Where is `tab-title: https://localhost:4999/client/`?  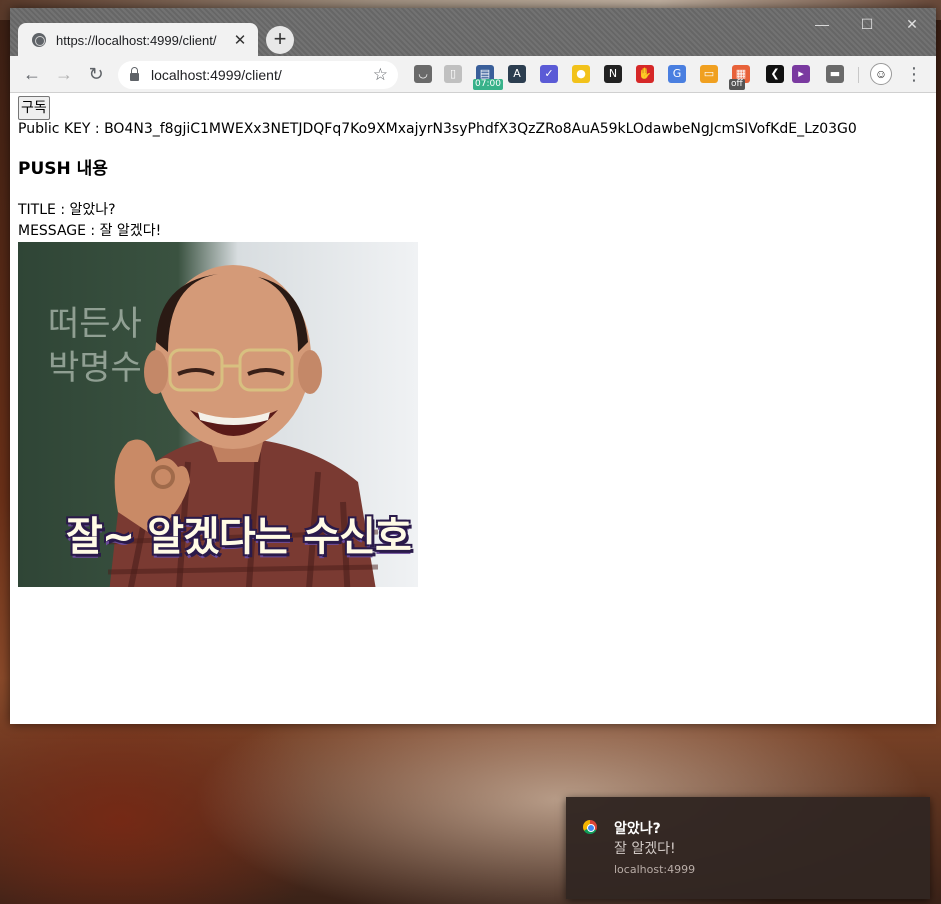 tab-title: https://localhost:4999/client/ is located at coordinates (136, 40).